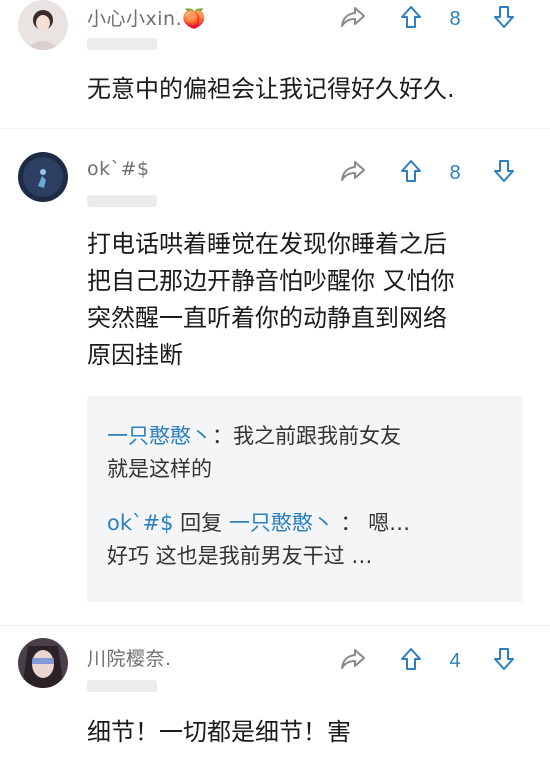 The width and height of the screenshot is (550, 761). I want to click on reply-author: 一只憨憨丶, so click(159, 436).